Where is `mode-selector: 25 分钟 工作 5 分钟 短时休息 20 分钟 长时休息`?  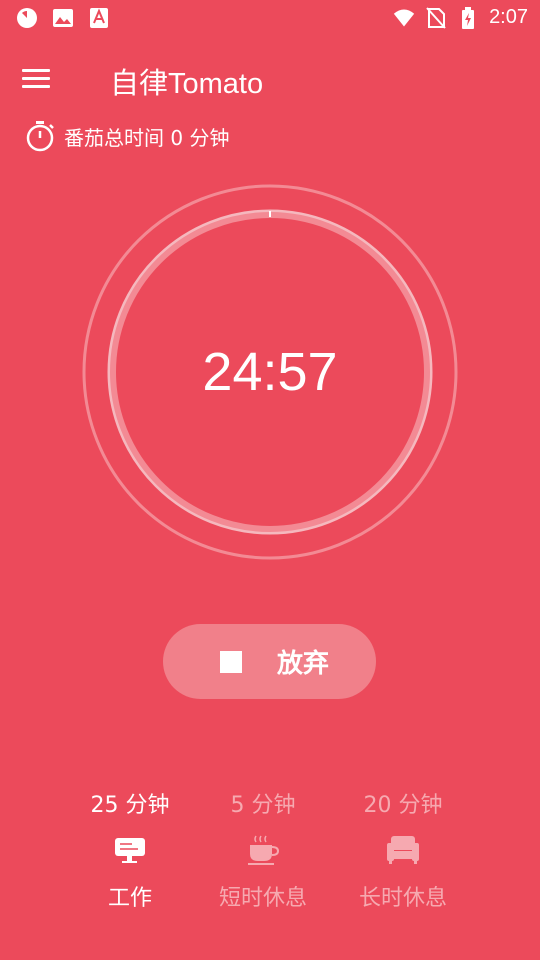
mode-selector: 25 分钟 工作 5 分钟 短时休息 20 分钟 长时休息 is located at coordinates (270, 851).